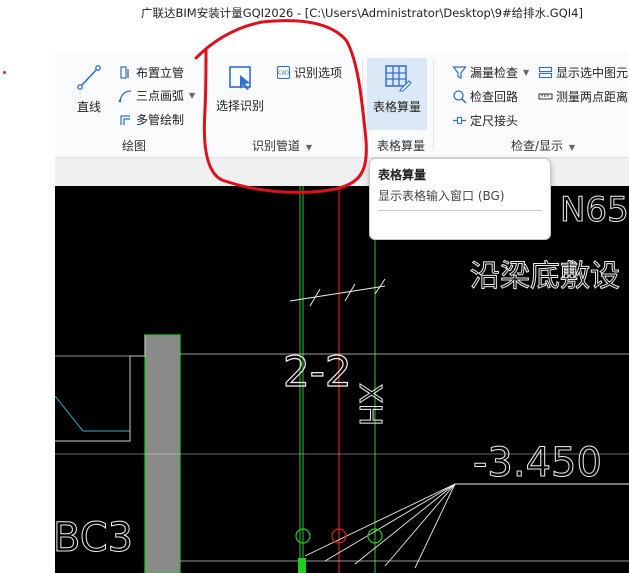 This screenshot has height=573, width=629. What do you see at coordinates (592, 97) in the screenshot?
I see `measure-distance-label: 测量两点距离` at bounding box center [592, 97].